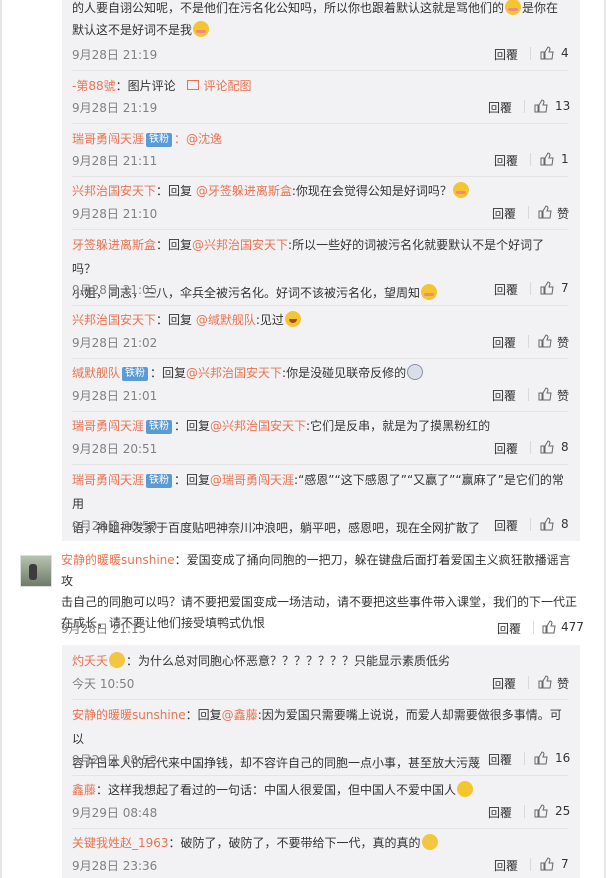 This screenshot has width=606, height=878. Describe the element at coordinates (398, 426) in the screenshot. I see `reply-text: :它们是反串，就是为了摸黑粉红的` at that location.